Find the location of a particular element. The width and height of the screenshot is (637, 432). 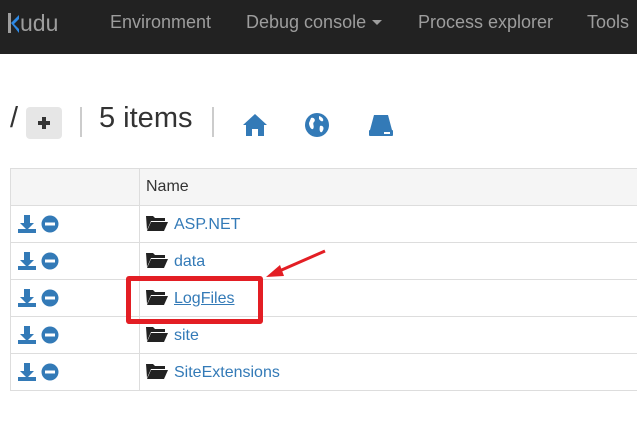

table-row: site is located at coordinates (323, 335).